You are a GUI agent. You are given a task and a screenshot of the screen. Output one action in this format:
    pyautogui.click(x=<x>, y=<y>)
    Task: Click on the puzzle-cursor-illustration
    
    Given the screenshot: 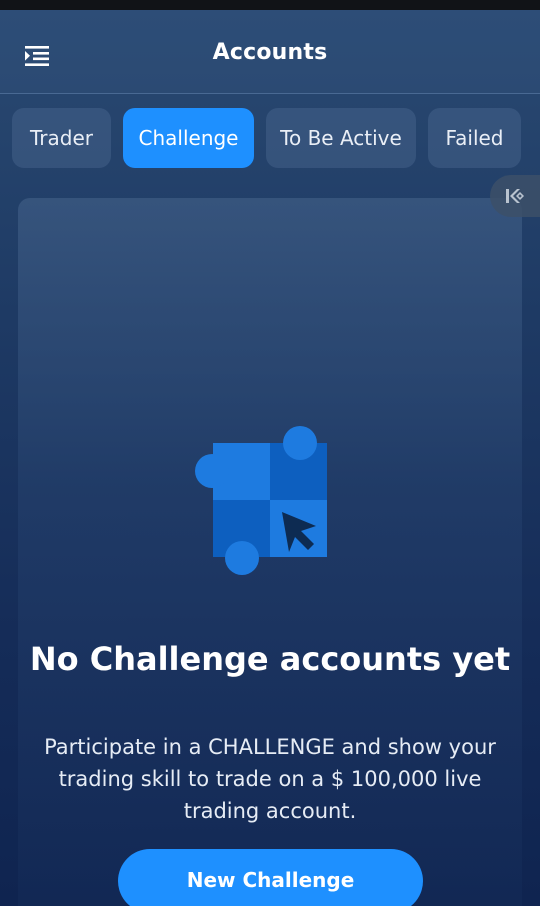 What is the action you would take?
    pyautogui.click(x=262, y=500)
    